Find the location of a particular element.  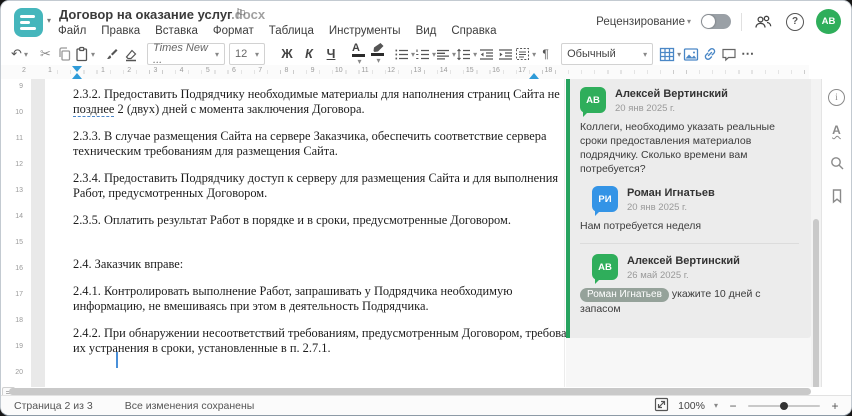

info-icon: i is located at coordinates (837, 97).